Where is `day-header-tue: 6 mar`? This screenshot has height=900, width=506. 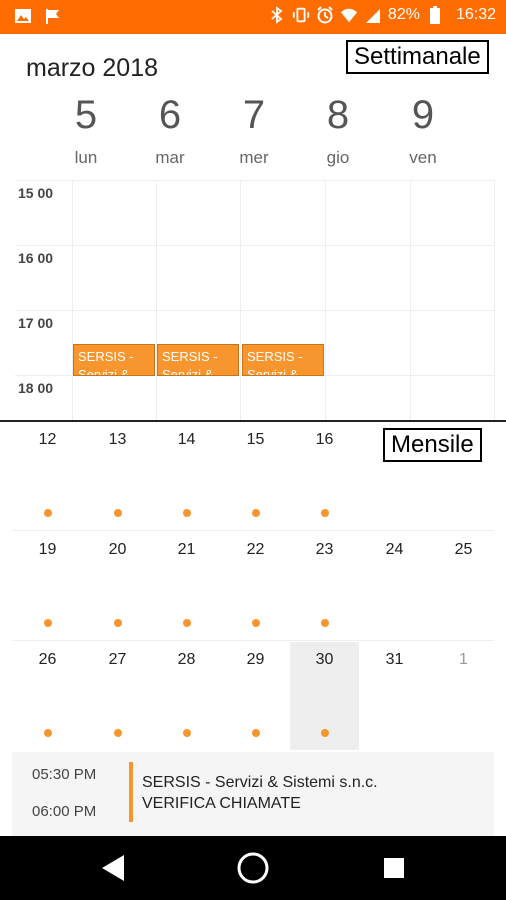 day-header-tue: 6 mar is located at coordinates (170, 130).